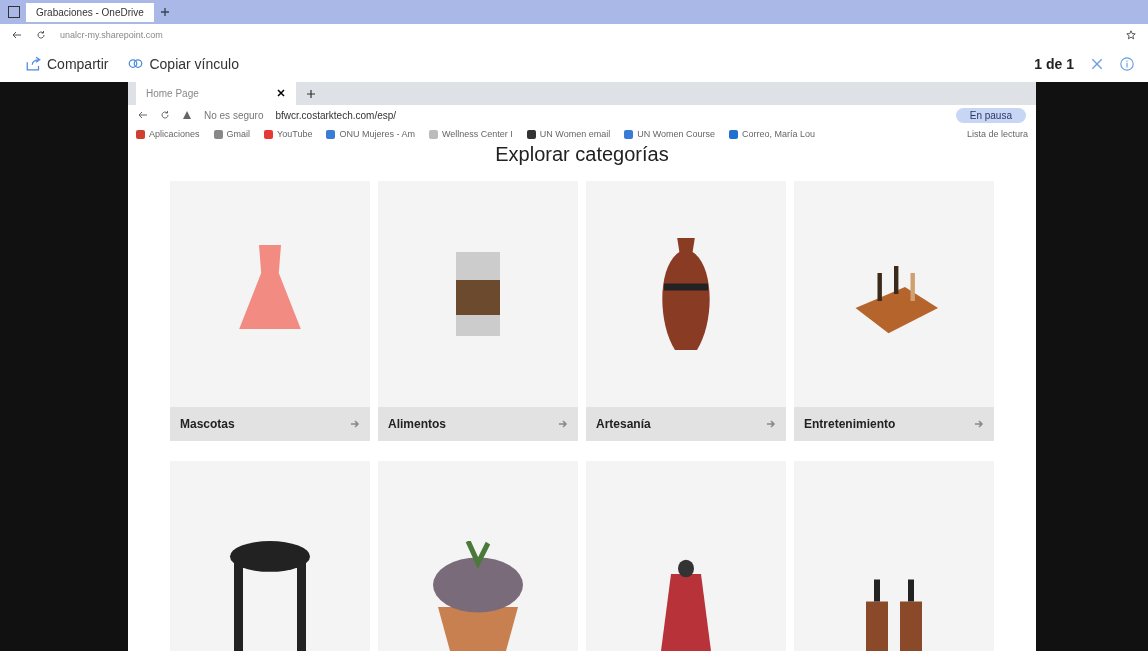  Describe the element at coordinates (336, 115) in the screenshot. I see `address-text: bfwcr.costarktech.com/esp/` at that location.